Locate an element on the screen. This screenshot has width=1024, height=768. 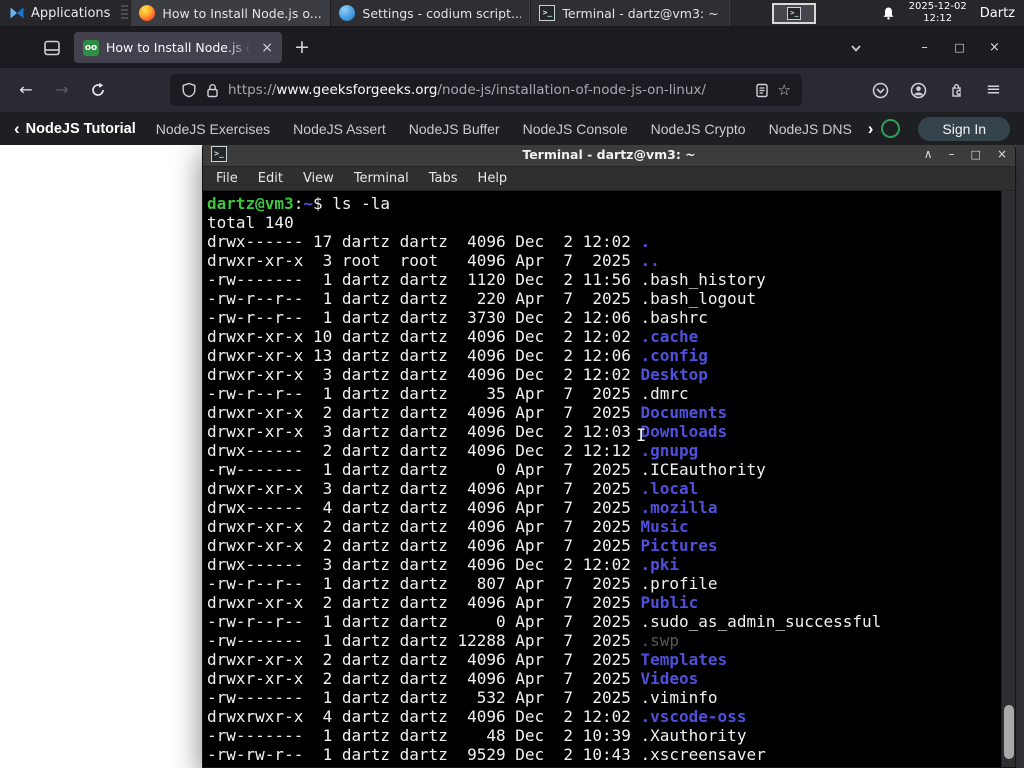
terminal-maximize-button: □ is located at coordinates (976, 154).